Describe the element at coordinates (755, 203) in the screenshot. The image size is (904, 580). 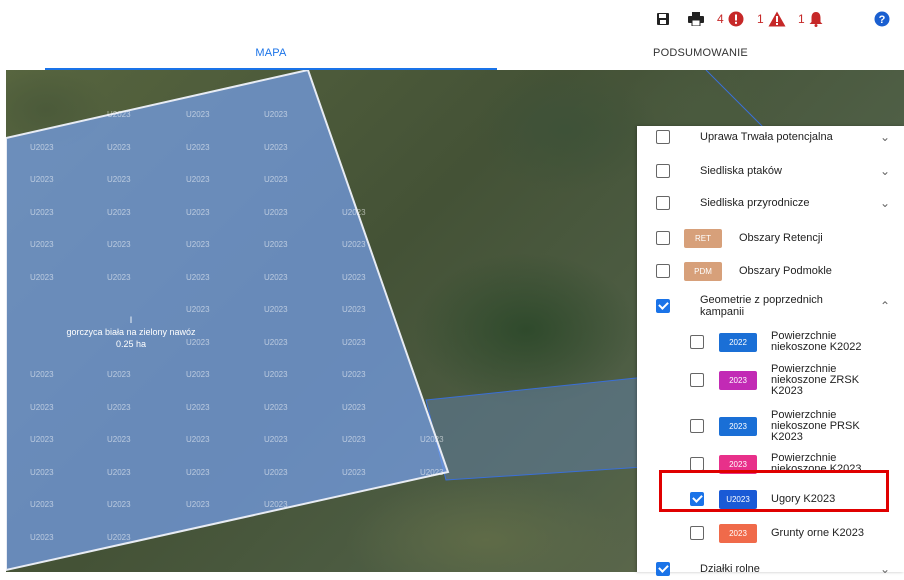
I see `layer-label: Siedliska przyrodnicze` at that location.